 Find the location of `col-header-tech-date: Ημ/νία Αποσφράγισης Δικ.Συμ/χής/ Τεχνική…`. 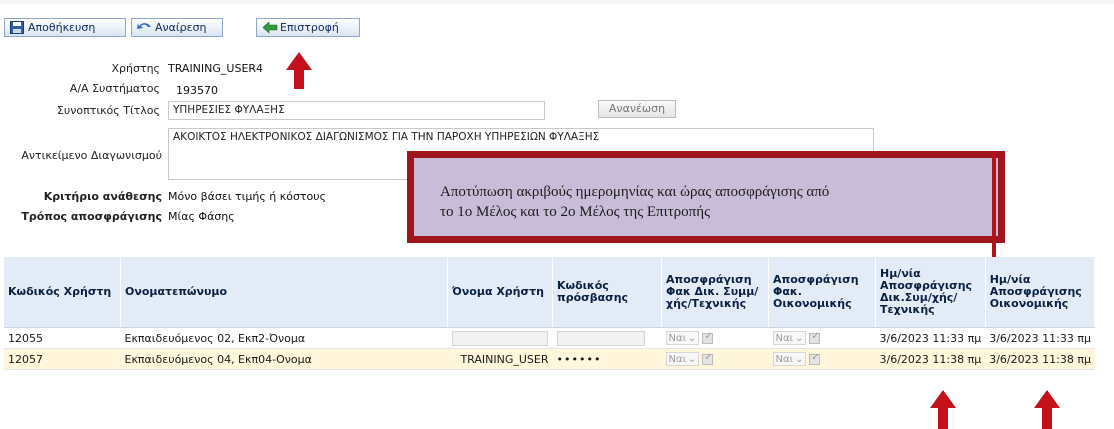

col-header-tech-date: Ημ/νία Αποσφράγισης Δικ.Συμ/χής/ Τεχνική… is located at coordinates (930, 292).